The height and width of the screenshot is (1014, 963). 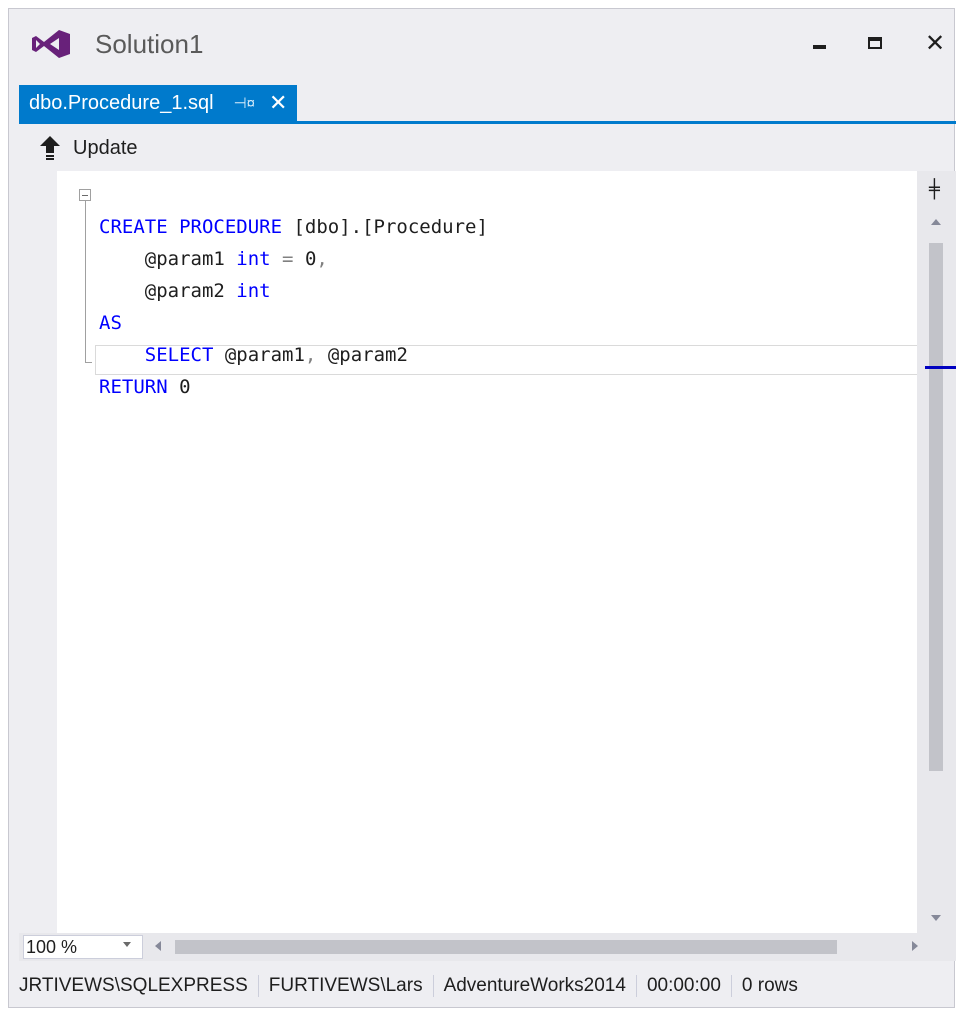 I want to click on code-line-1: CREATE PROCEDURE [dbo].[Procedure], so click(x=293, y=227).